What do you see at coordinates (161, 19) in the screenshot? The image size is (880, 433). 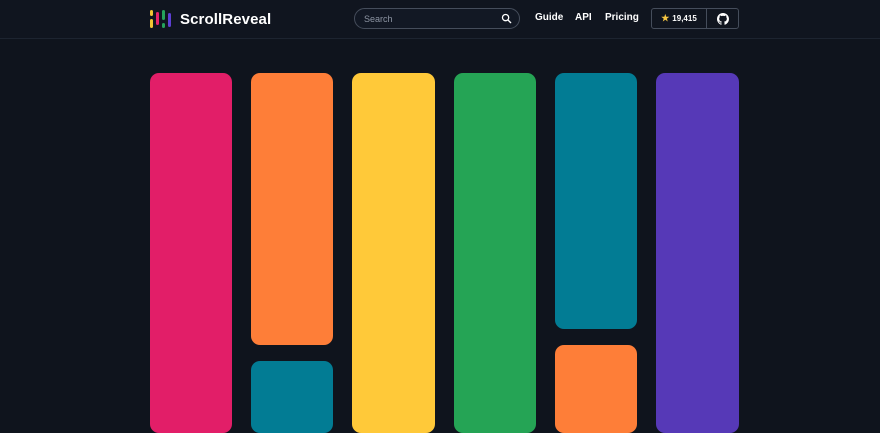 I see `scrollreveal-logo-icon` at bounding box center [161, 19].